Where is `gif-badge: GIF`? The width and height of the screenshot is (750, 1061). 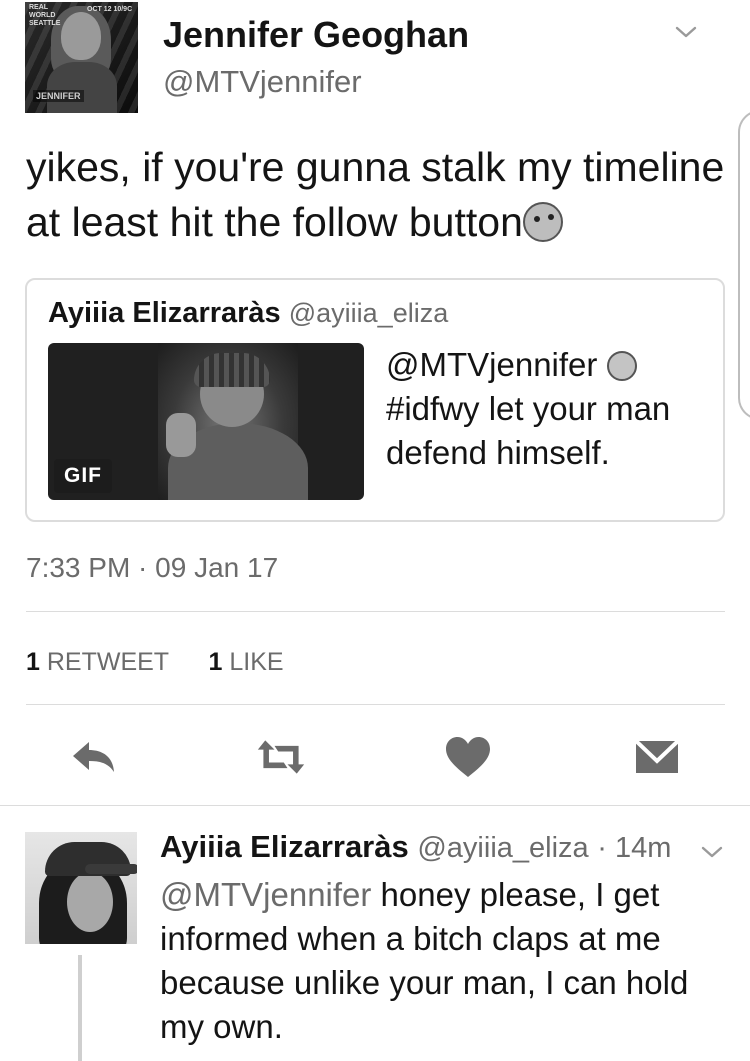 gif-badge: GIF is located at coordinates (83, 476).